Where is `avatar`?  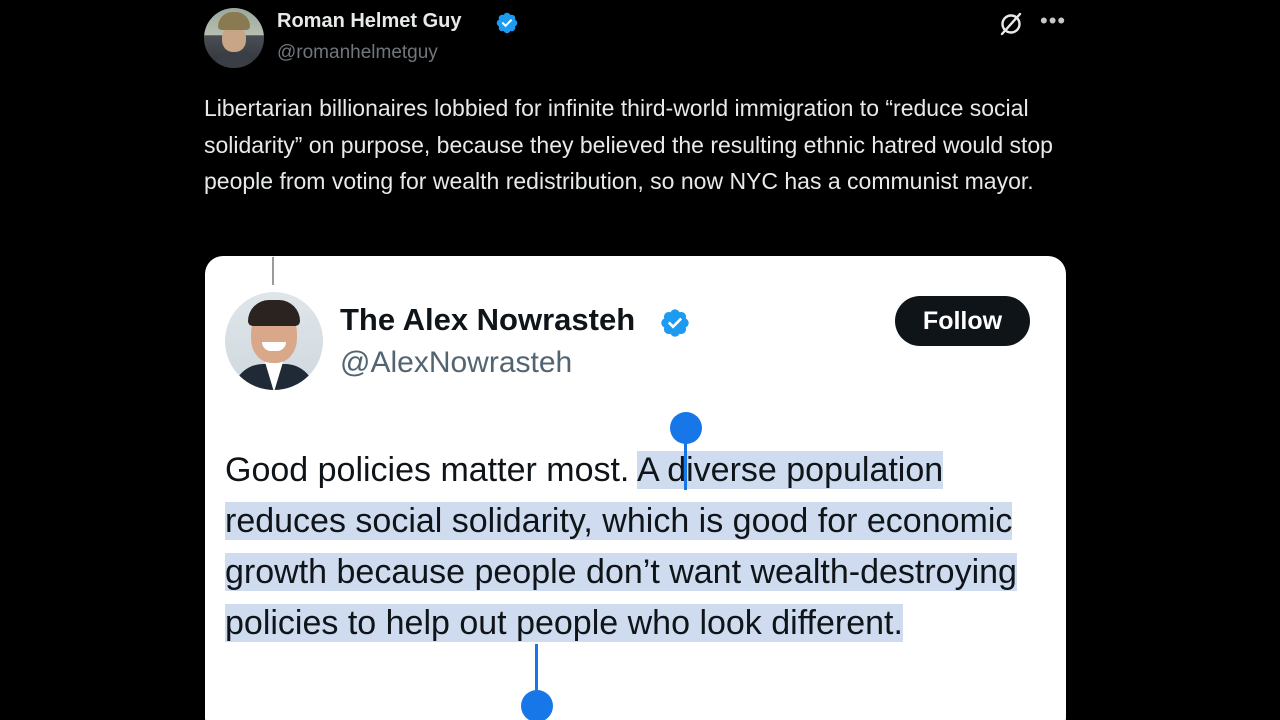
avatar is located at coordinates (234, 38).